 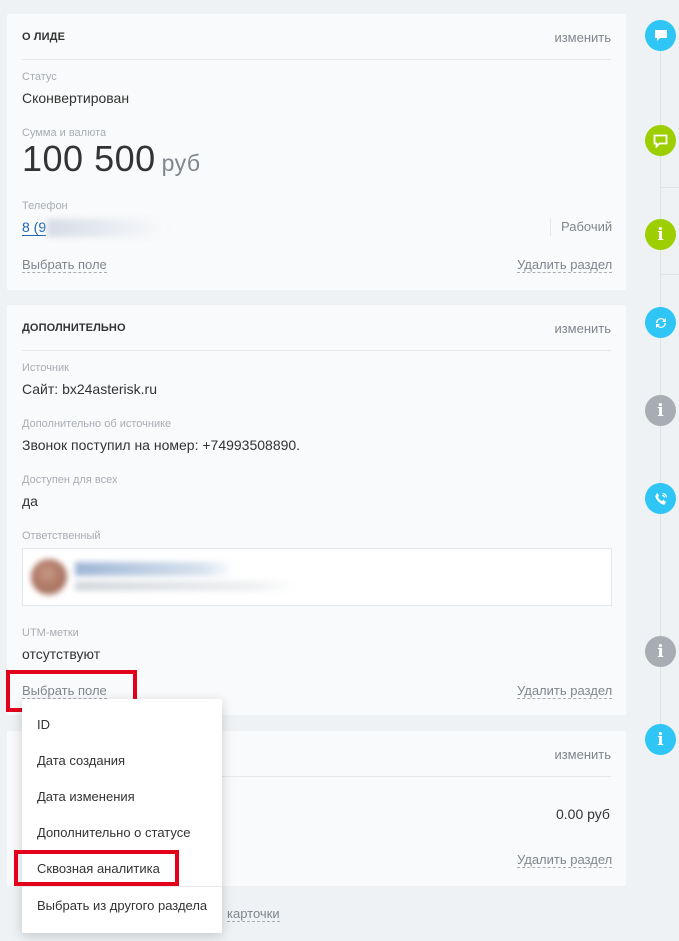 What do you see at coordinates (316, 37) in the screenshot?
I see `card-header: О ЛИДЕ изменить` at bounding box center [316, 37].